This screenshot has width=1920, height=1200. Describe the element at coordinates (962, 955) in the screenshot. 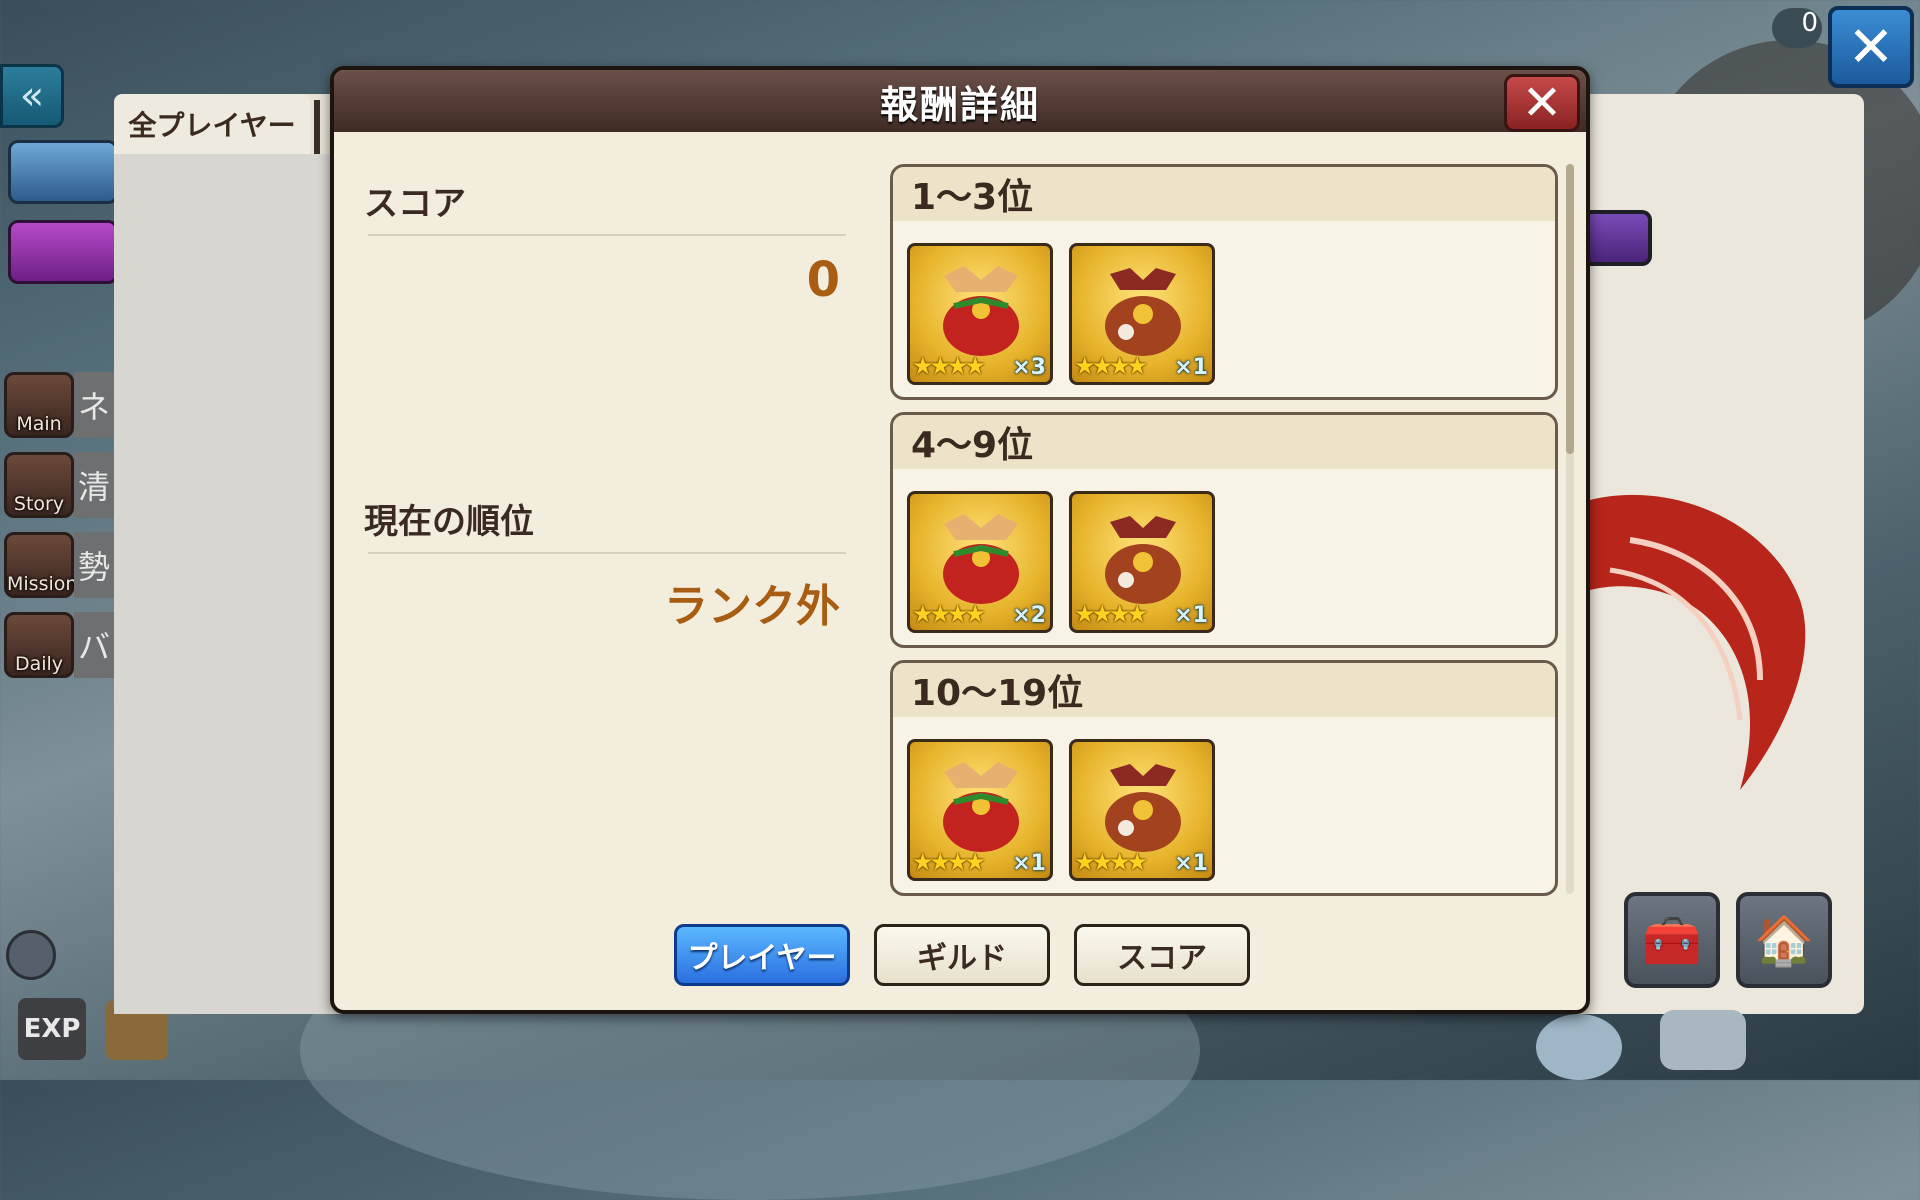

I see `guild-tab-button: ギルド` at that location.